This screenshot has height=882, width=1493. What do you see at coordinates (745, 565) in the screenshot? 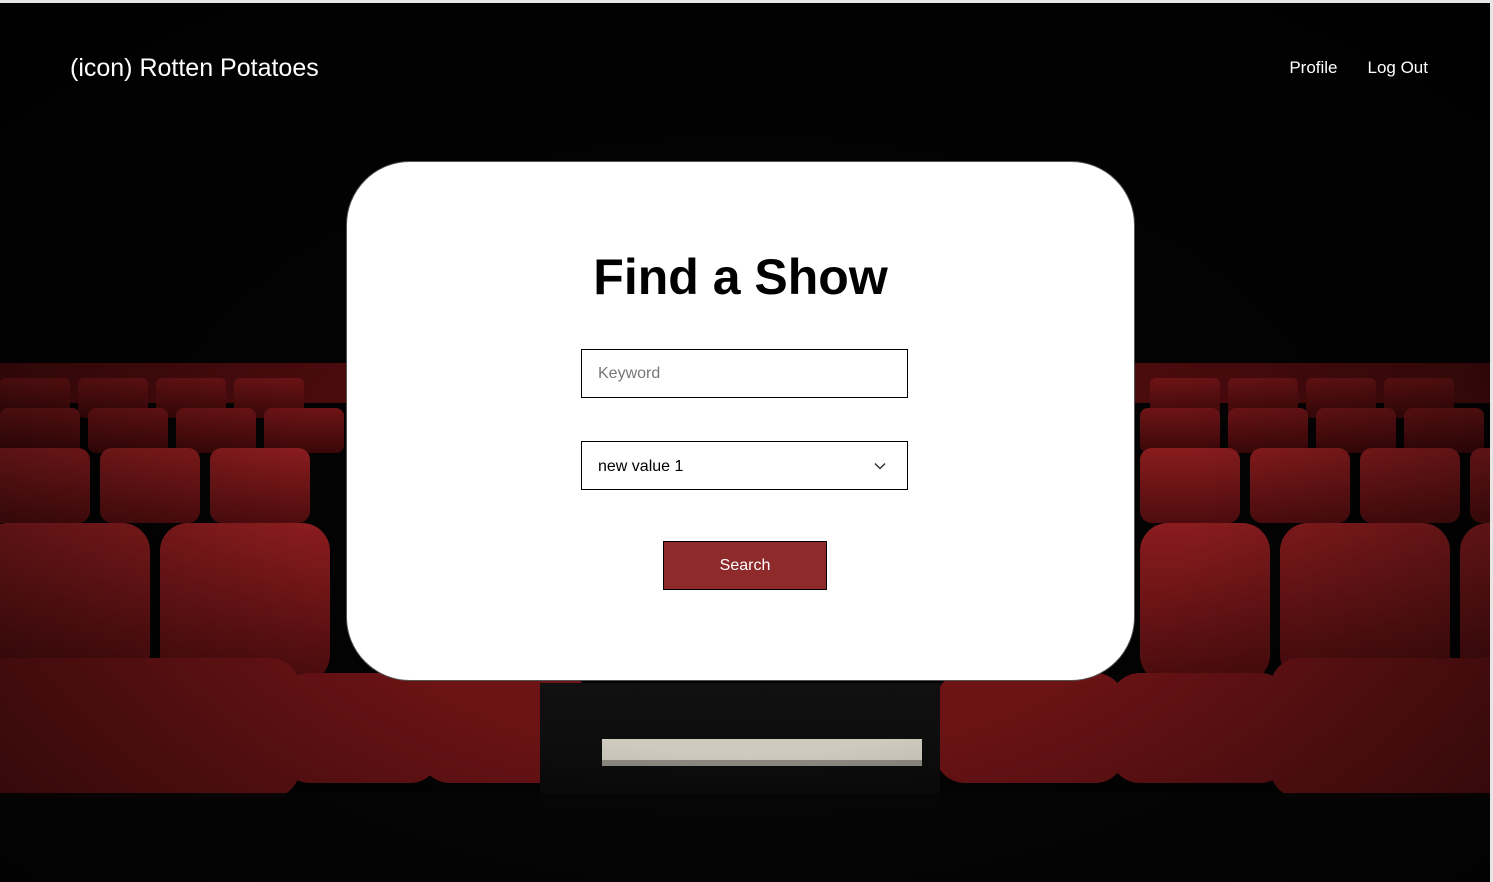
I see `search-button: Search` at bounding box center [745, 565].